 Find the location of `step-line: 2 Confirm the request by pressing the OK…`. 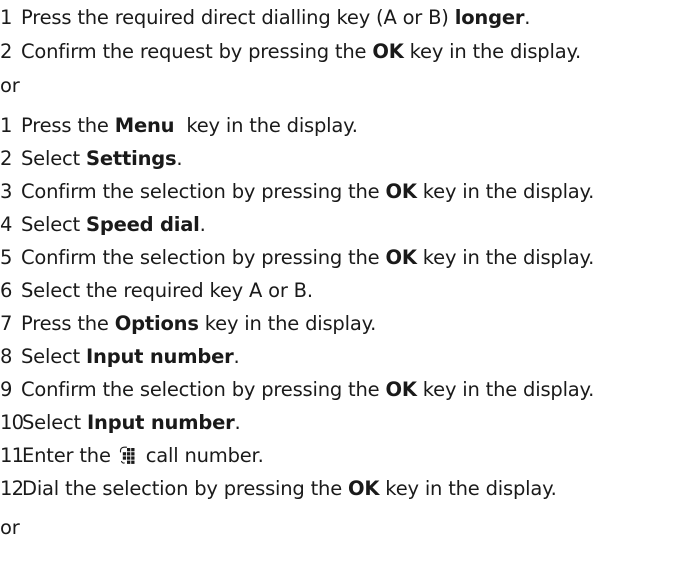

step-line: 2 Confirm the request by pressing the OK… is located at coordinates (290, 51).